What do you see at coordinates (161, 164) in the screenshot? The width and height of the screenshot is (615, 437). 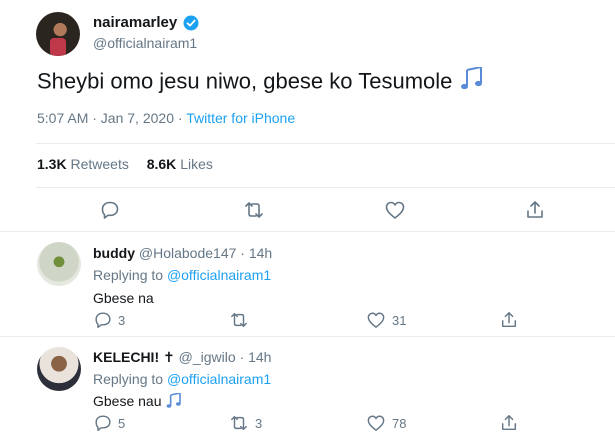 I see `likes-count: 8.6K` at bounding box center [161, 164].